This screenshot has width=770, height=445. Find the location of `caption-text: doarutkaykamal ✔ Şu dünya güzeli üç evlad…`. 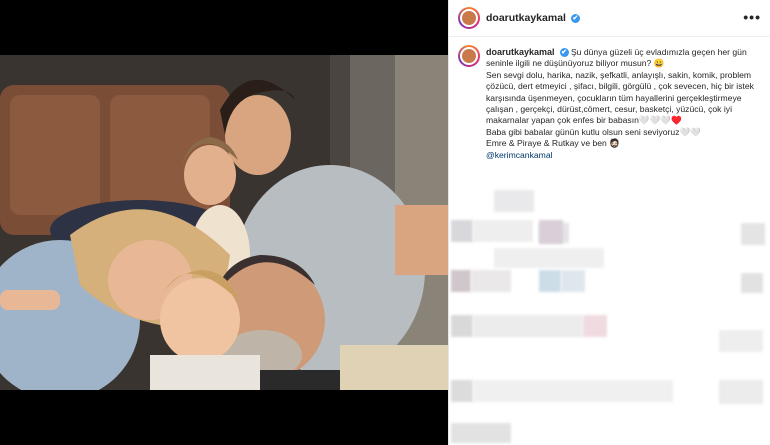

caption-text: doarutkaykamal ✔ Şu dünya güzeli üç evlad… is located at coordinates (627, 104).